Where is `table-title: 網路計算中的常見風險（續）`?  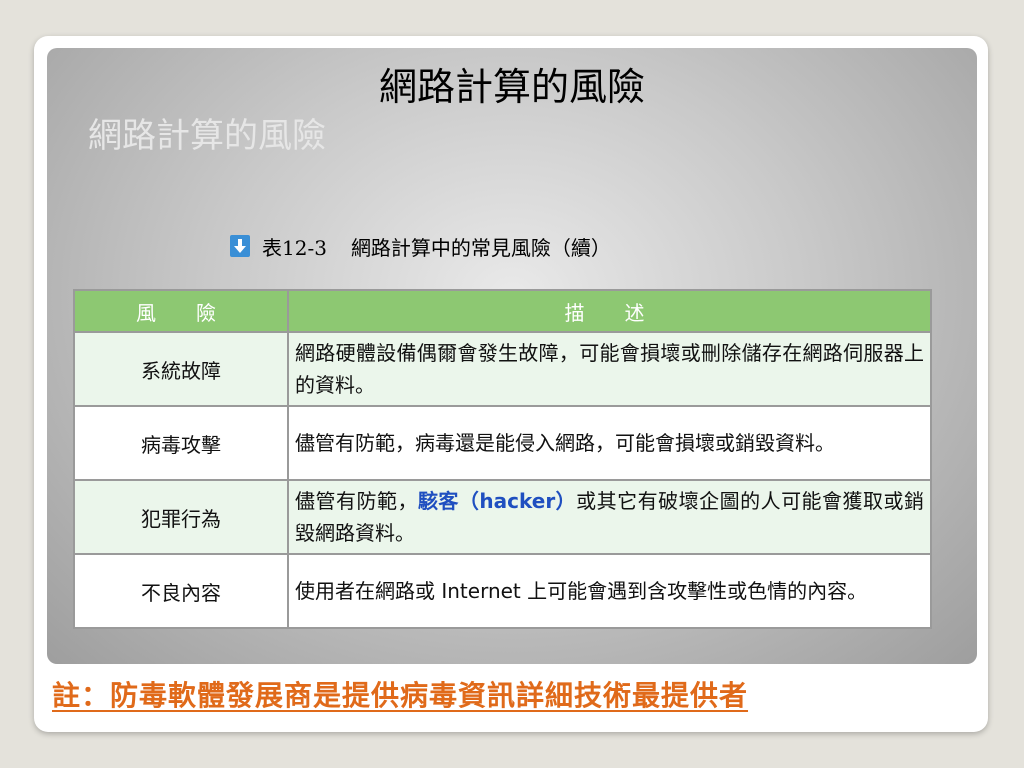
table-title: 網路計算中的常見風險（續） is located at coordinates (480, 247).